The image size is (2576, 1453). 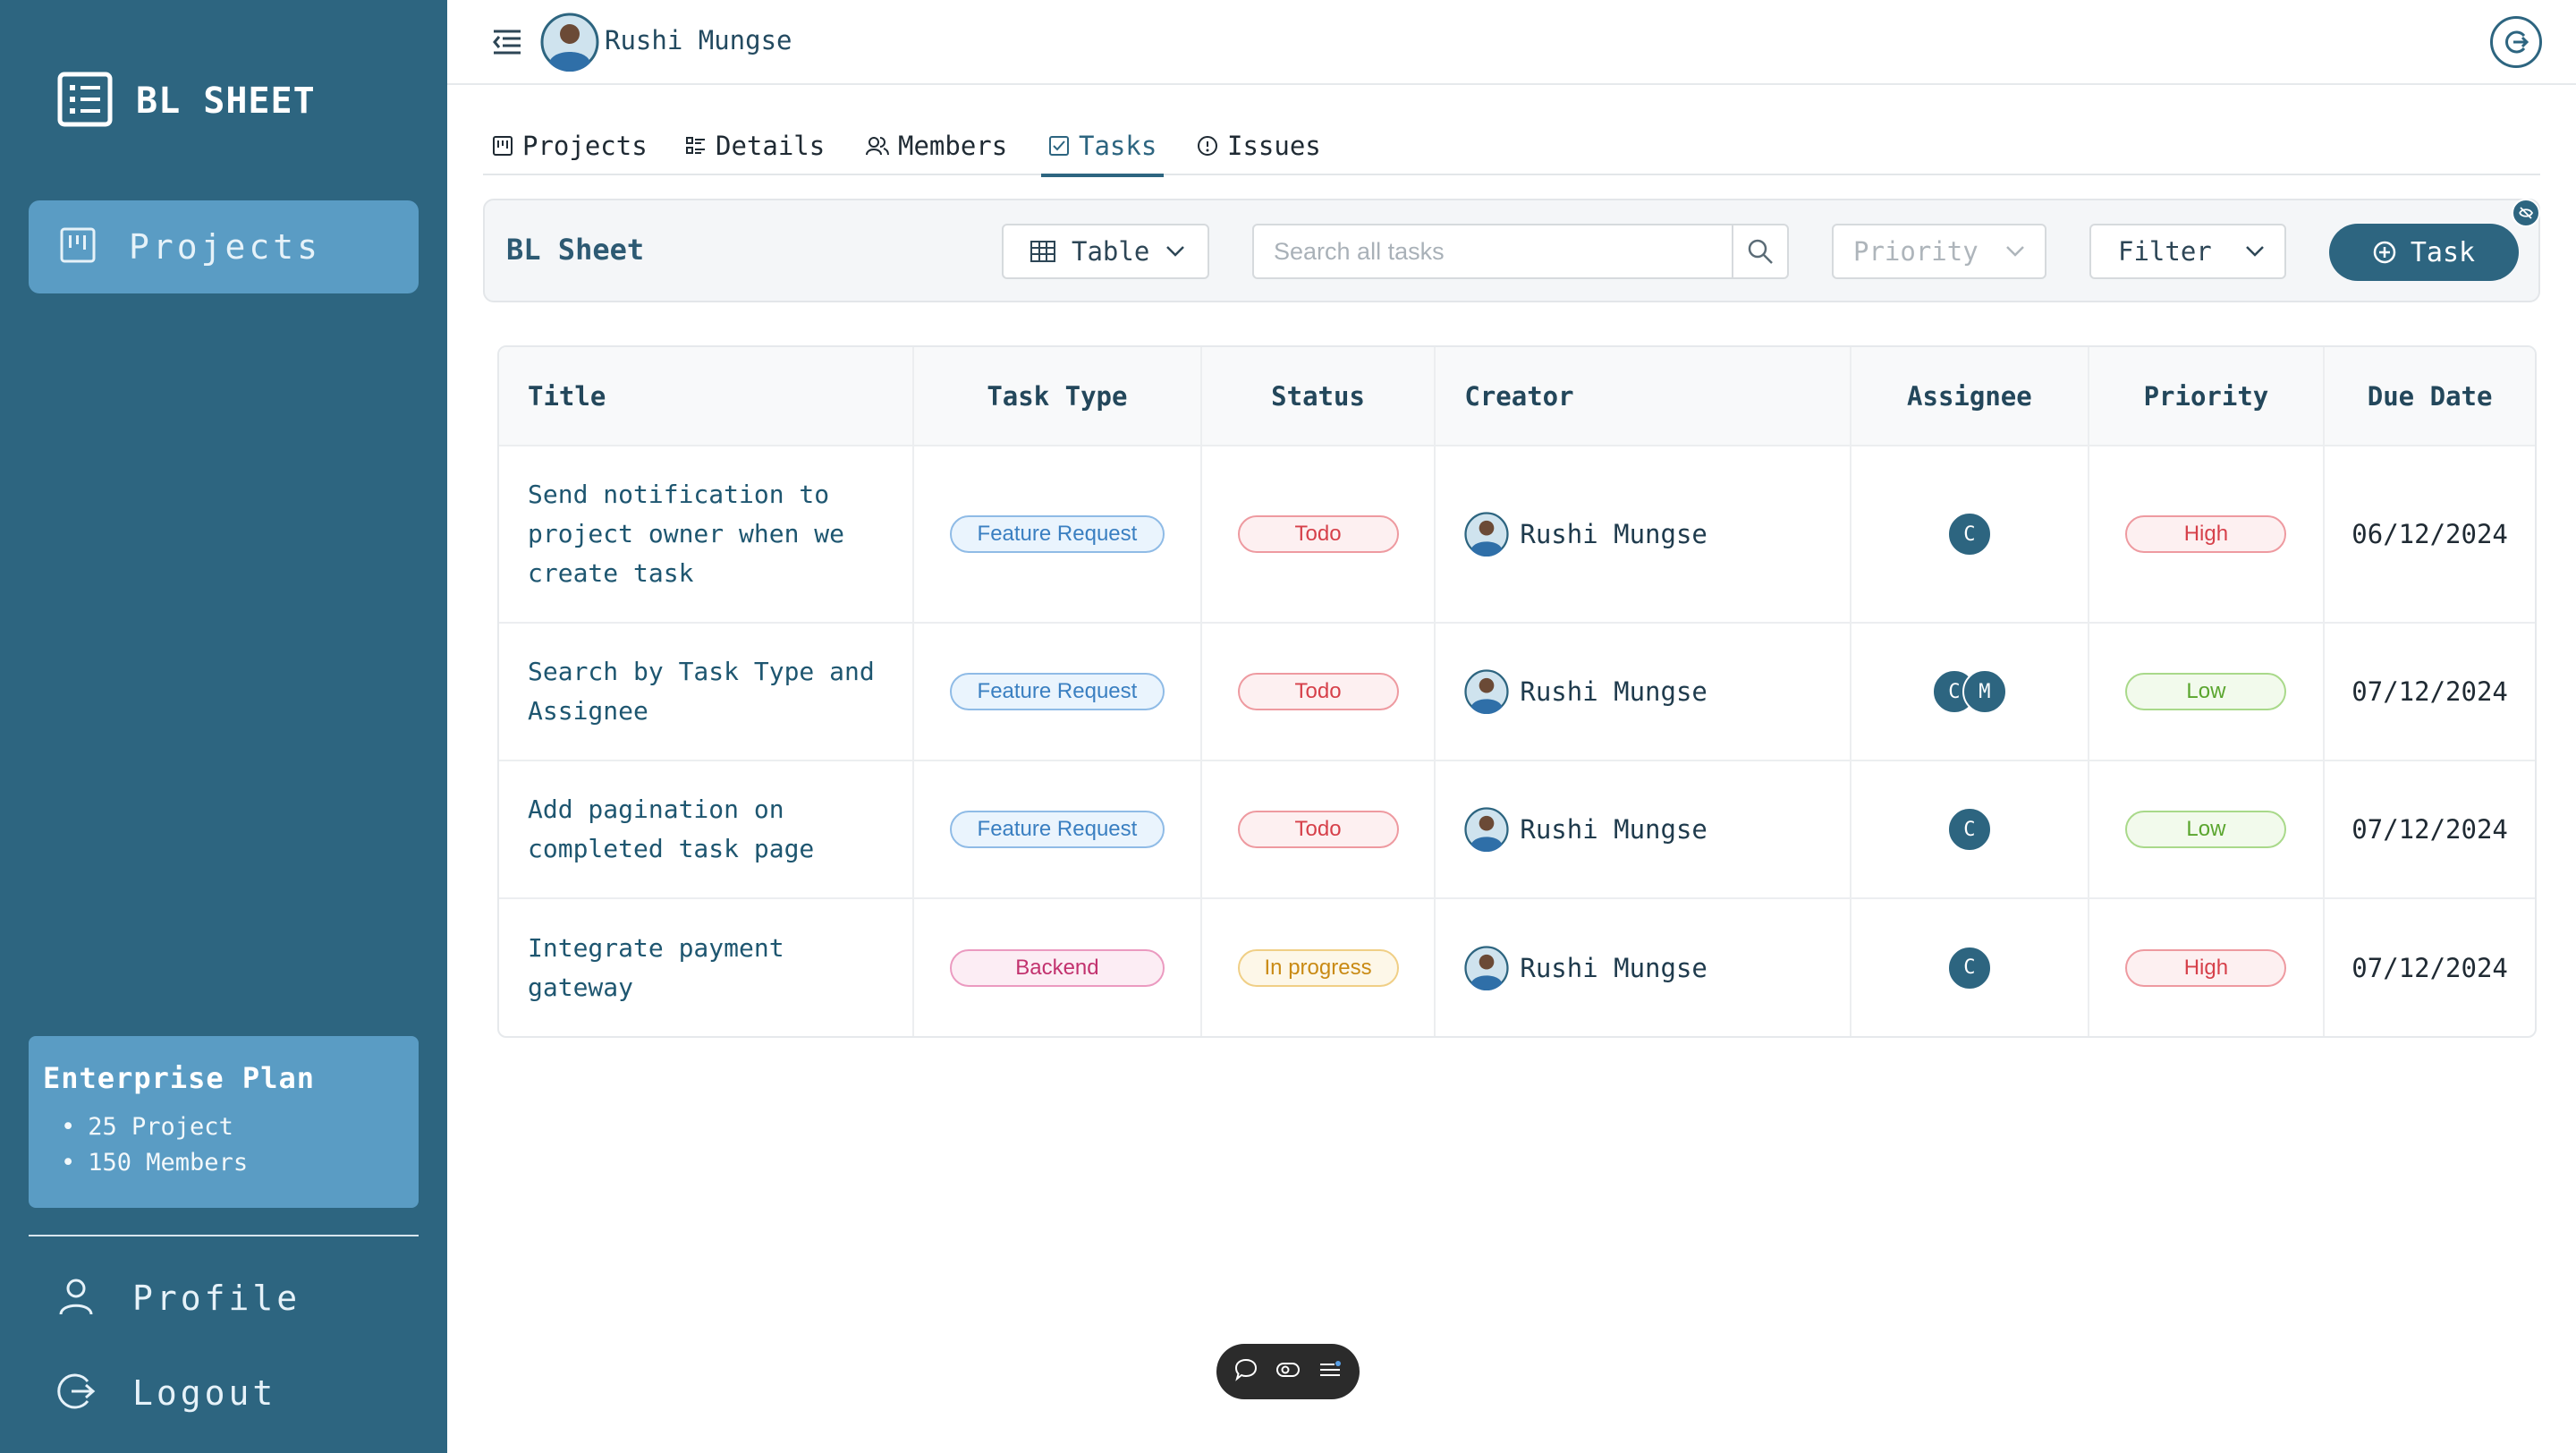 I want to click on logout-button, so click(x=2516, y=42).